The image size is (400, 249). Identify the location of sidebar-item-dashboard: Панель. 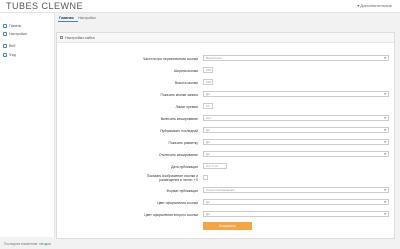
(12, 26).